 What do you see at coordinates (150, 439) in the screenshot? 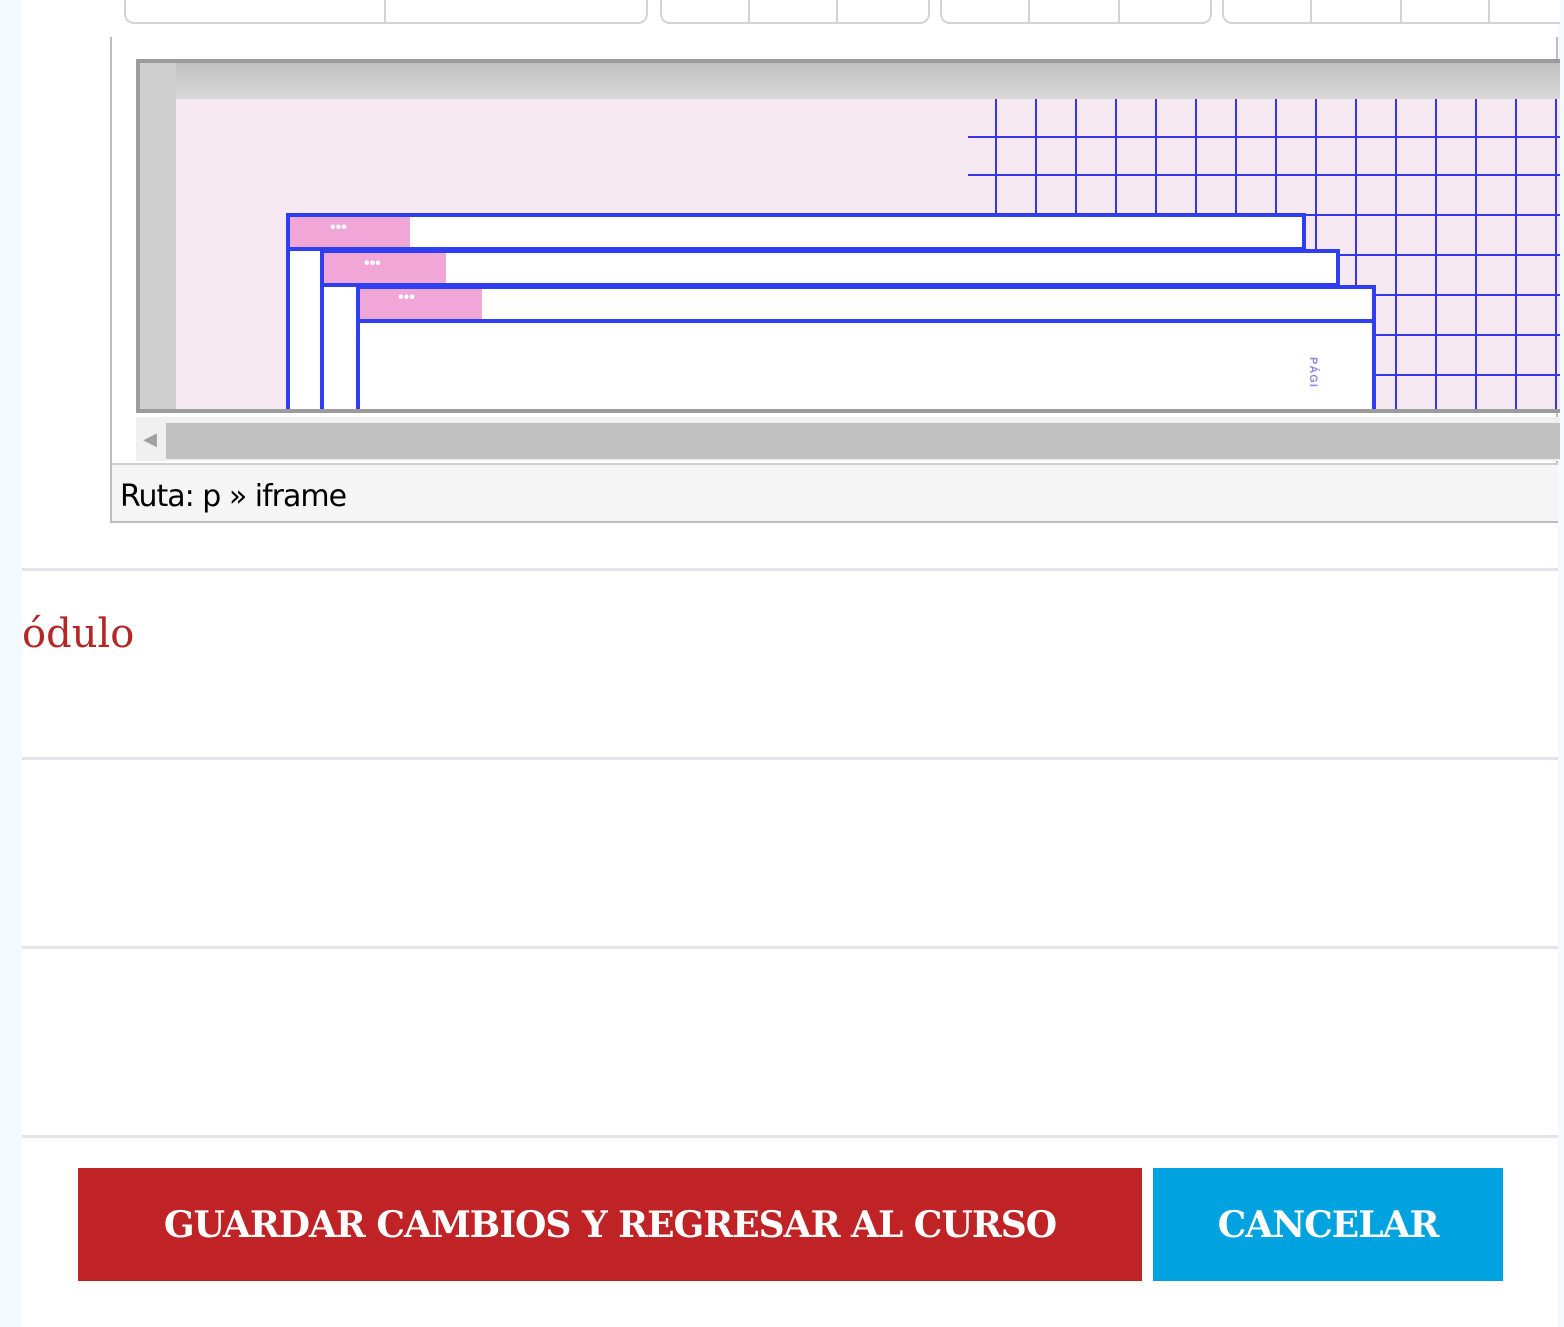
I see `scroll-left-icon: ◀` at bounding box center [150, 439].